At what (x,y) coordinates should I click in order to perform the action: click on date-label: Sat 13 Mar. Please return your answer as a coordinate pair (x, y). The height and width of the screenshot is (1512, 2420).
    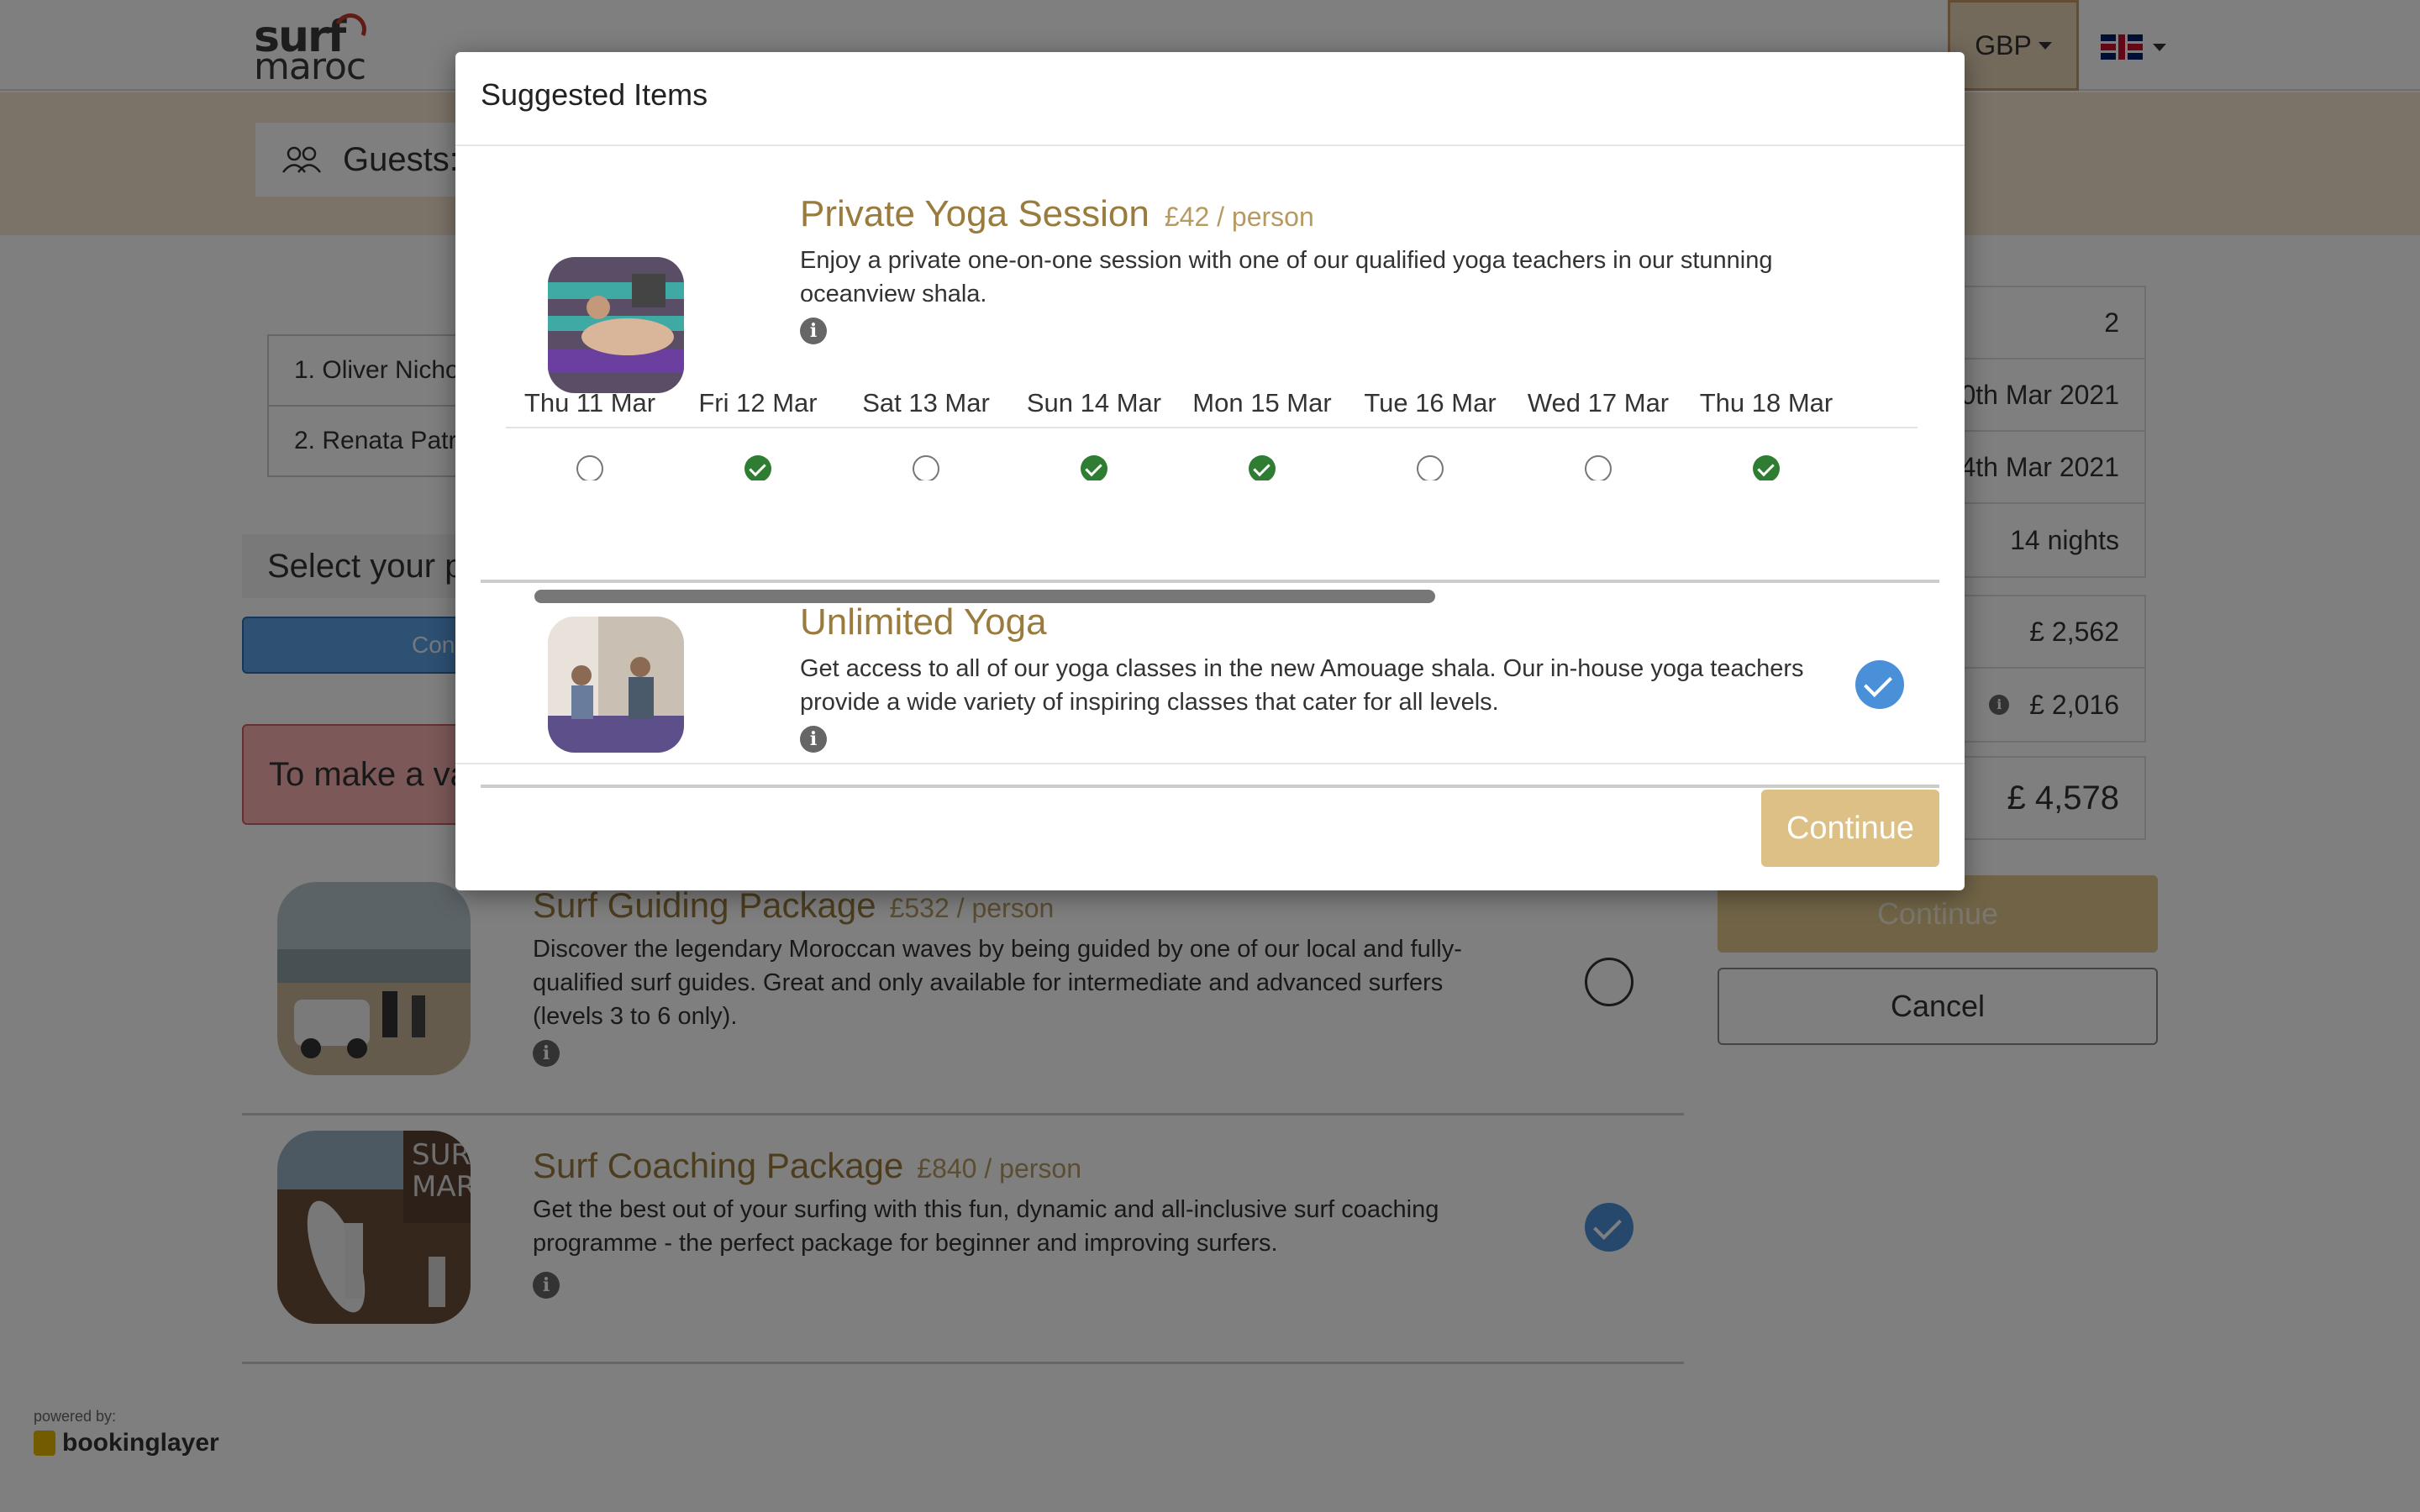
    Looking at the image, I should click on (926, 402).